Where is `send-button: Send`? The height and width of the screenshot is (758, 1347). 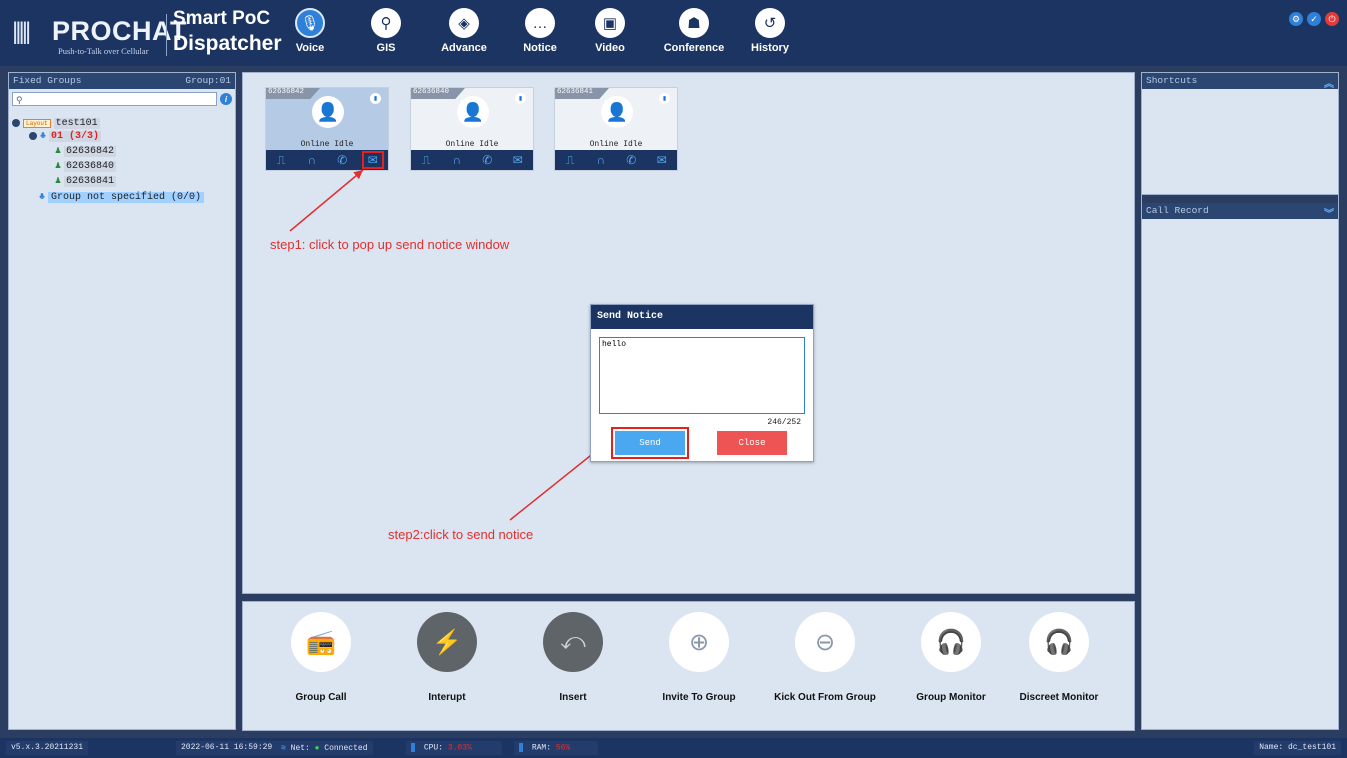 send-button: Send is located at coordinates (650, 443).